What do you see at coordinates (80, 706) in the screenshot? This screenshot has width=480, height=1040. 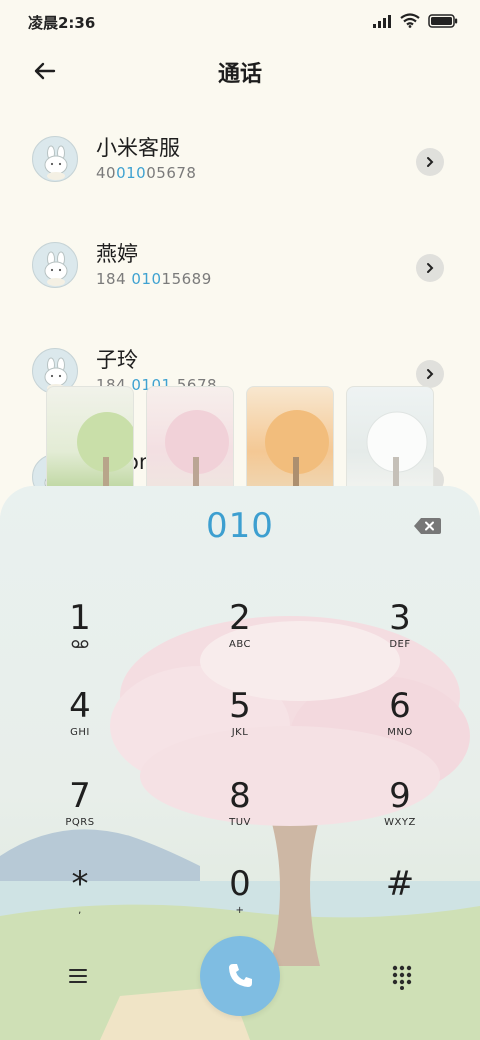 I see `key-digit: 4` at bounding box center [80, 706].